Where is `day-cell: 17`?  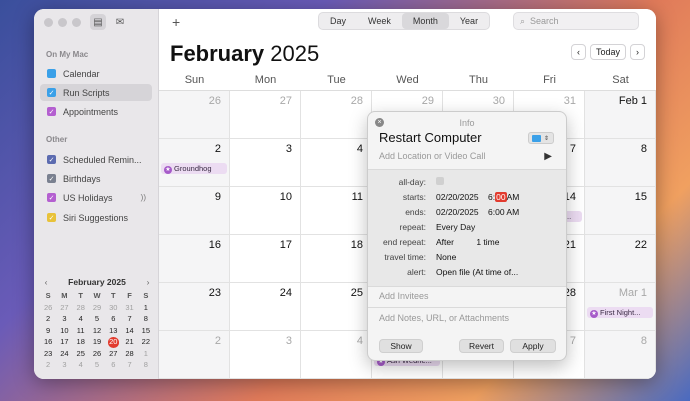
day-cell: 17 is located at coordinates (265, 259).